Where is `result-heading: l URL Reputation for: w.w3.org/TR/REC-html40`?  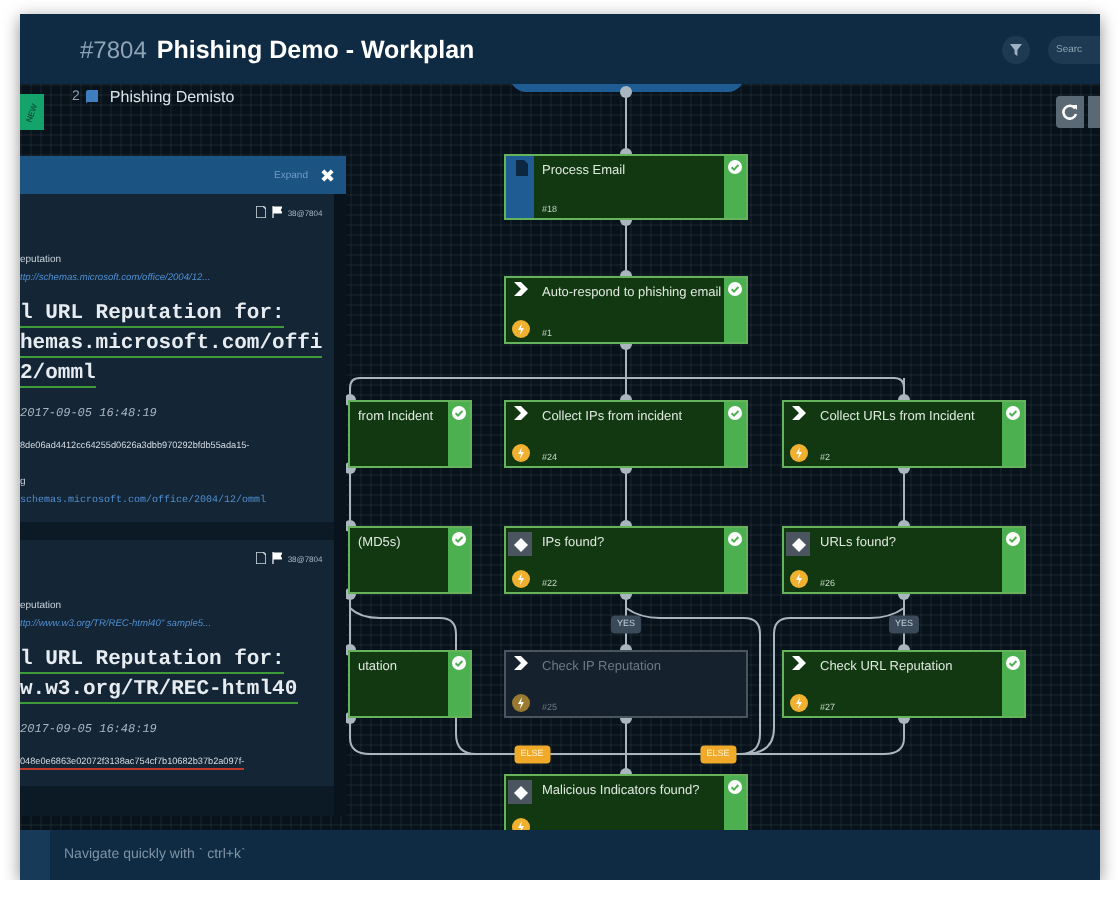
result-heading: l URL Reputation for: w.w3.org/TR/REC-html40 is located at coordinates (159, 678).